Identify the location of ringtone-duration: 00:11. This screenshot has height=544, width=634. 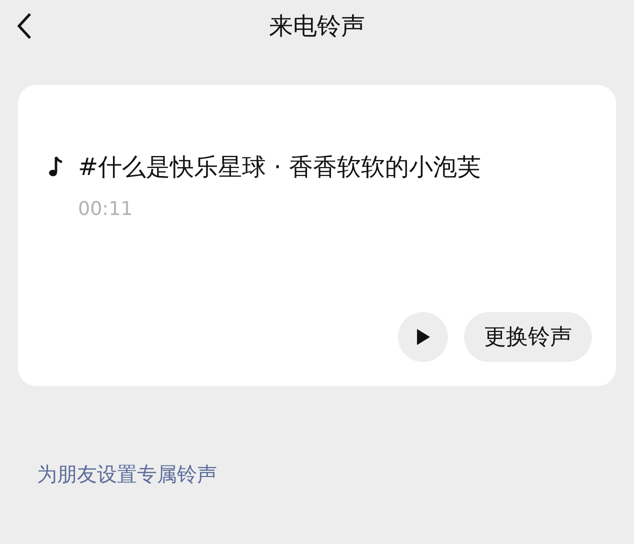
(106, 209).